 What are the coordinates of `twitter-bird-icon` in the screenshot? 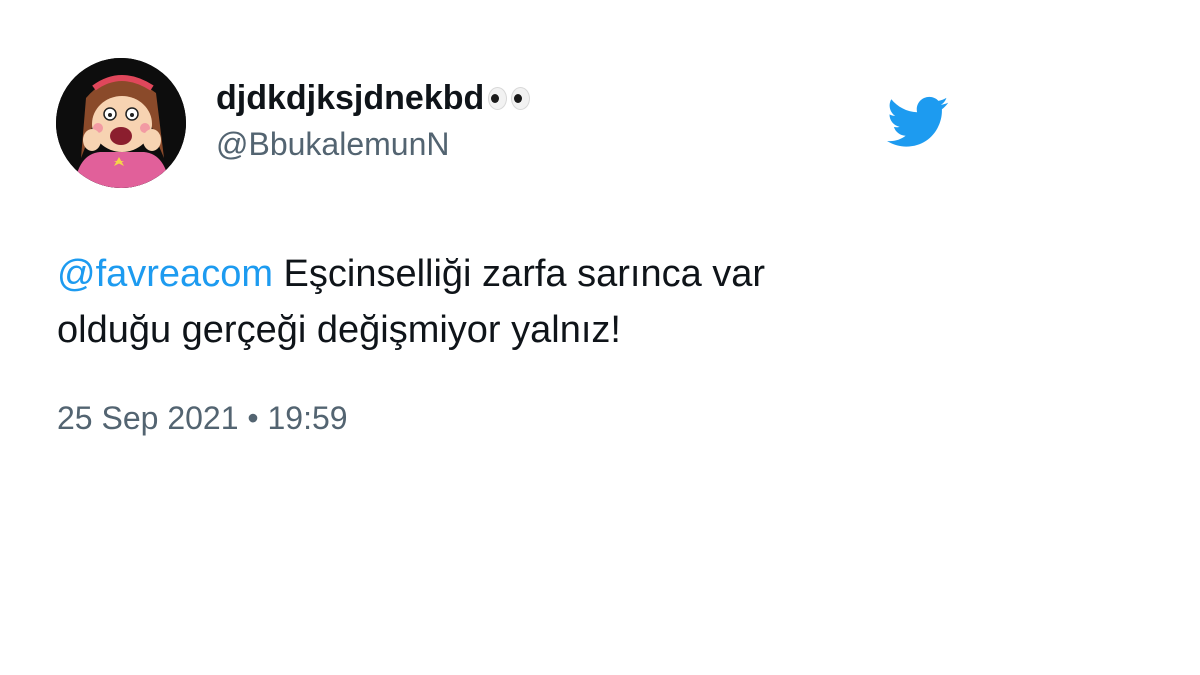 It's located at (918, 121).